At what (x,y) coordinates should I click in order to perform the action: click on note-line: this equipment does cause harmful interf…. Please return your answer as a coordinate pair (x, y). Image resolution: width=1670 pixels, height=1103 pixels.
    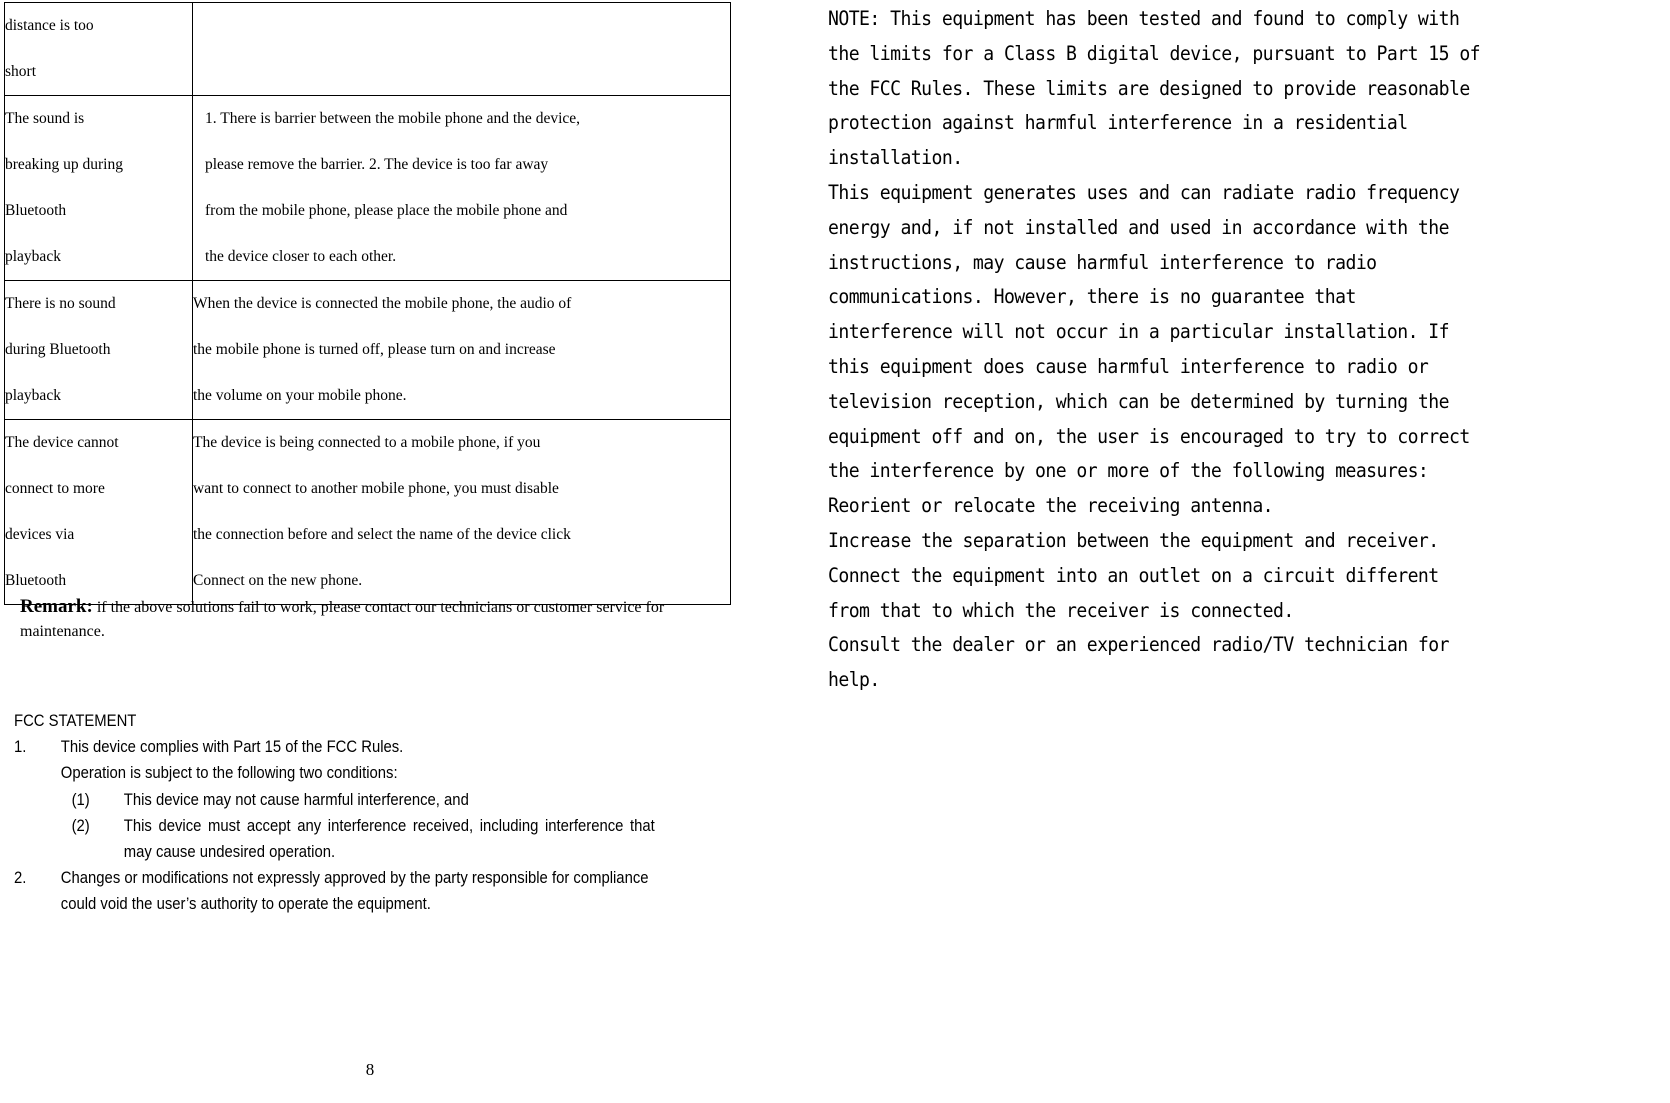
    Looking at the image, I should click on (1128, 366).